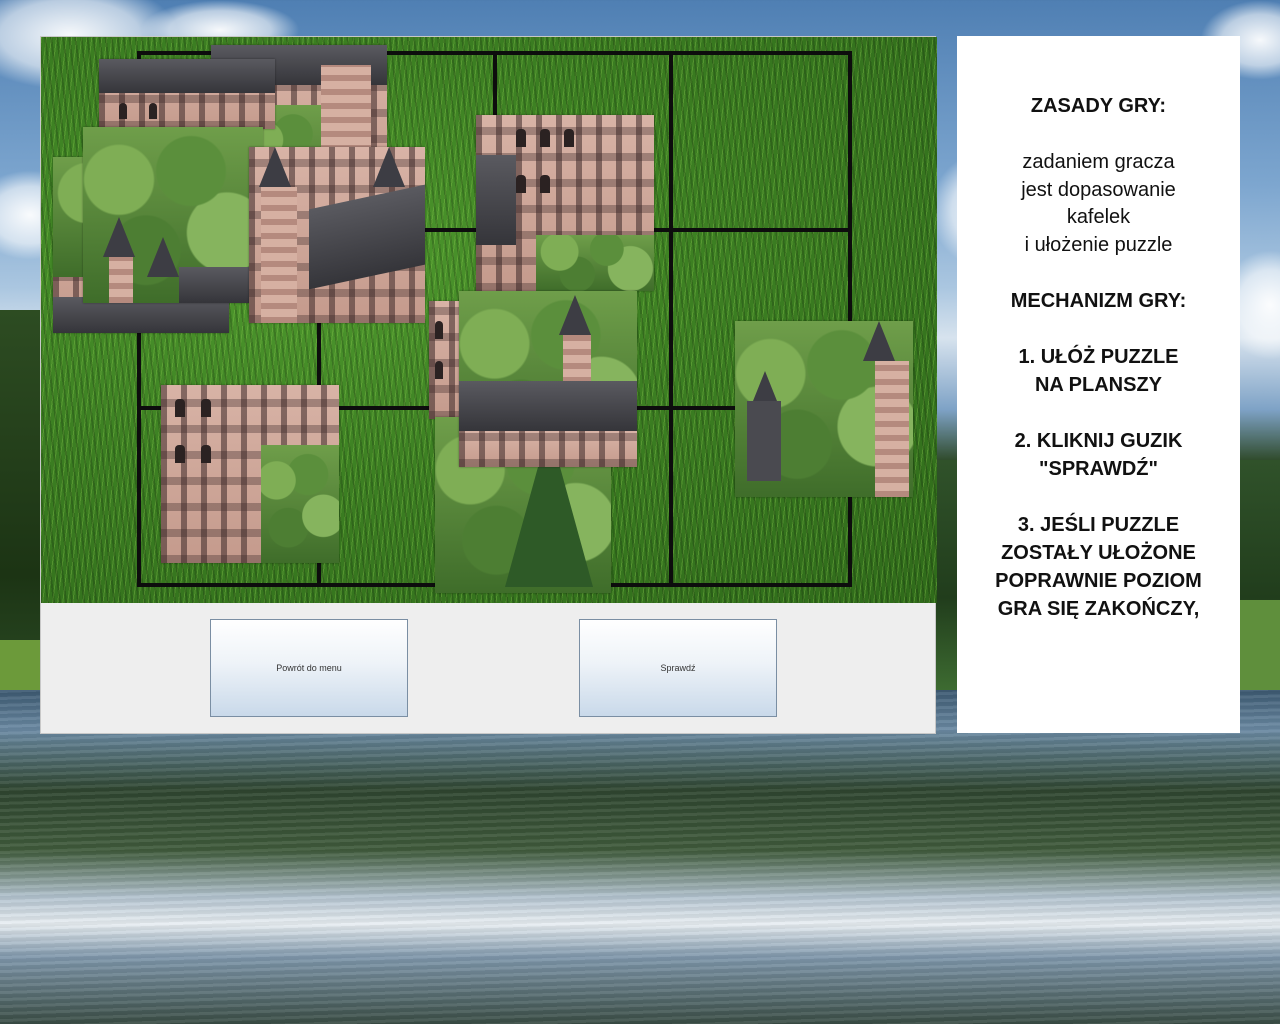  What do you see at coordinates (309, 668) in the screenshot?
I see `back-to-menu-button: Powrót do menu` at bounding box center [309, 668].